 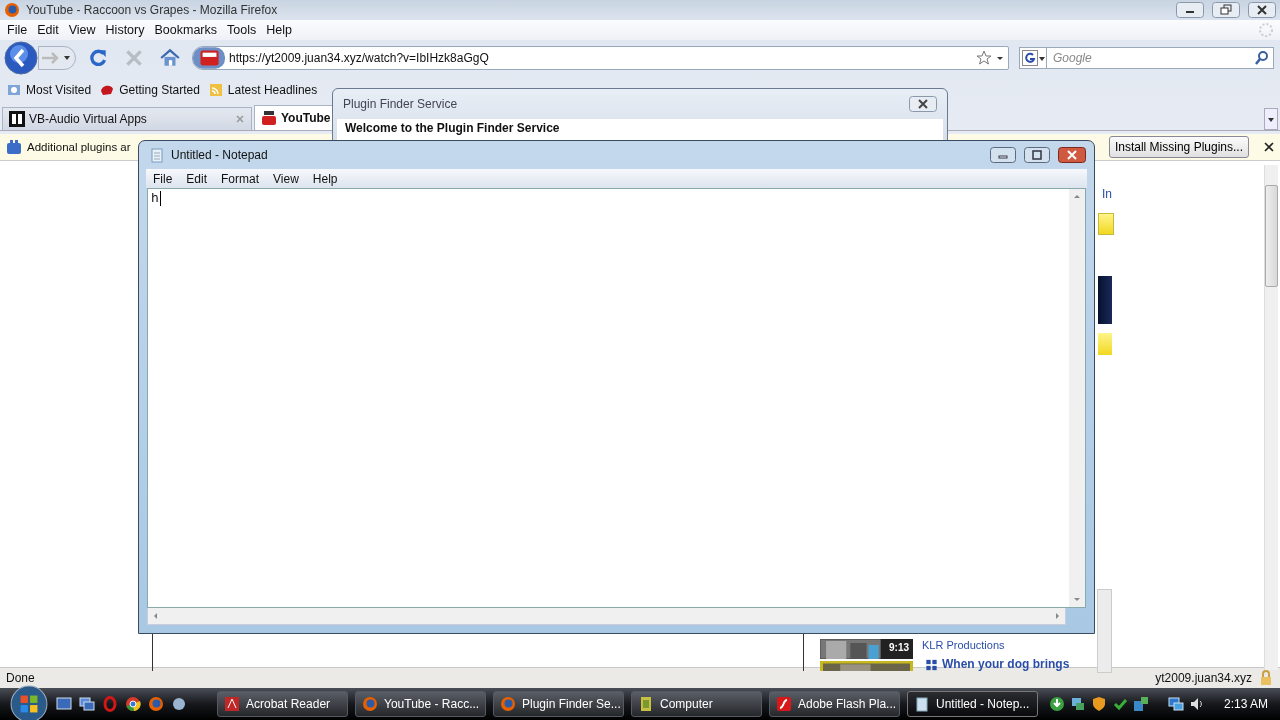 What do you see at coordinates (400, 104) in the screenshot?
I see `dialog-title: Plugin Finder Service` at bounding box center [400, 104].